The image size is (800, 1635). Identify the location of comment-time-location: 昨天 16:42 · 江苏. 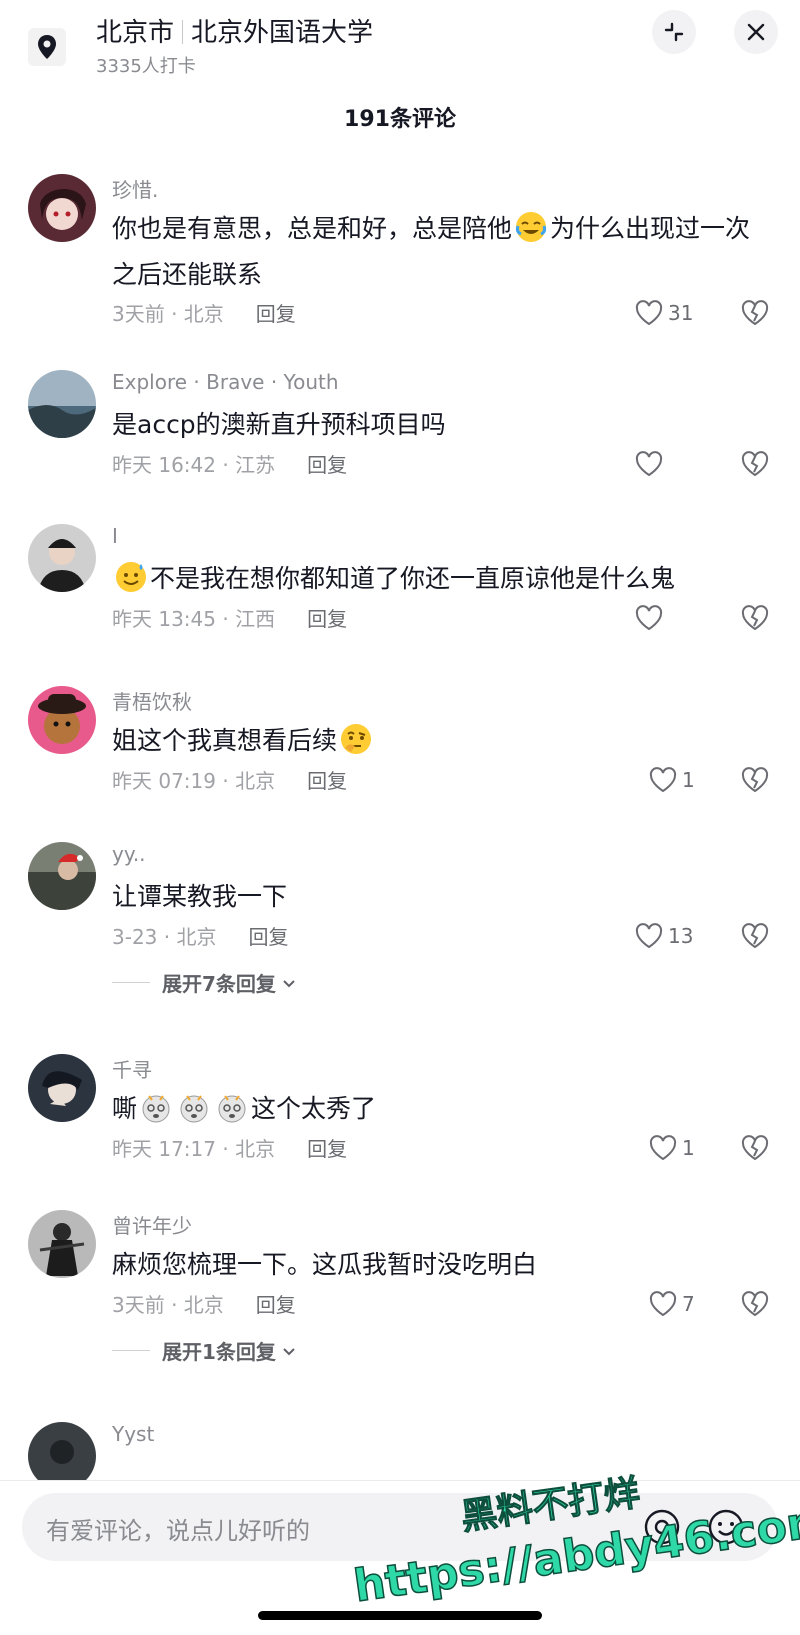
(194, 465).